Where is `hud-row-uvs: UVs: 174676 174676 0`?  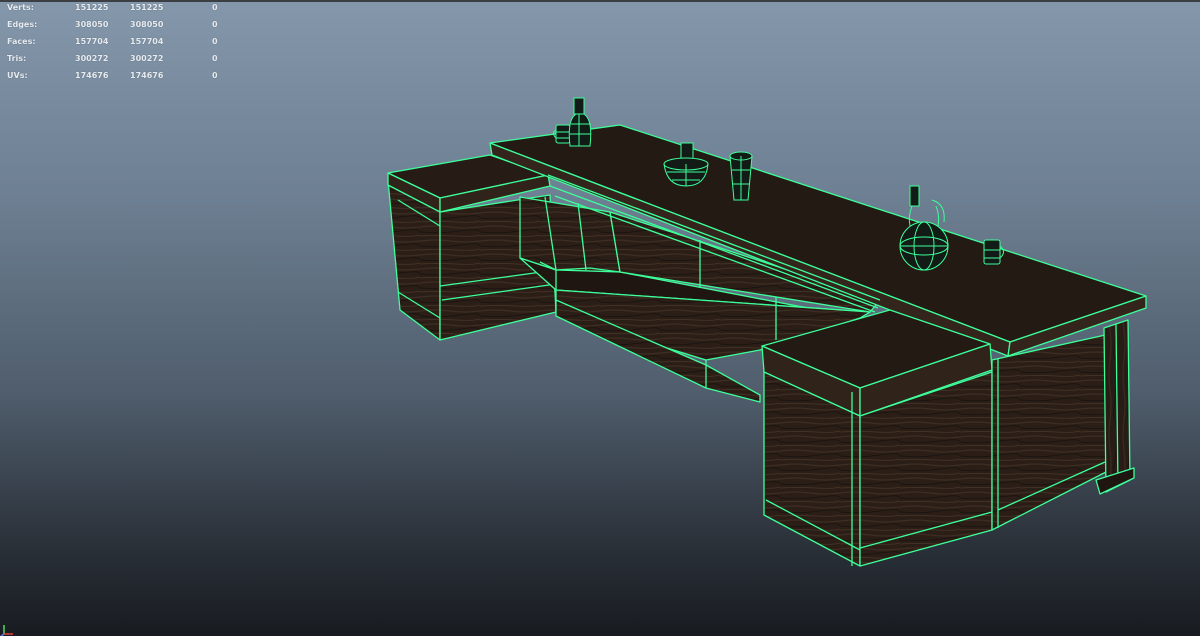
hud-row-uvs: UVs: 174676 174676 0 is located at coordinates (122, 79).